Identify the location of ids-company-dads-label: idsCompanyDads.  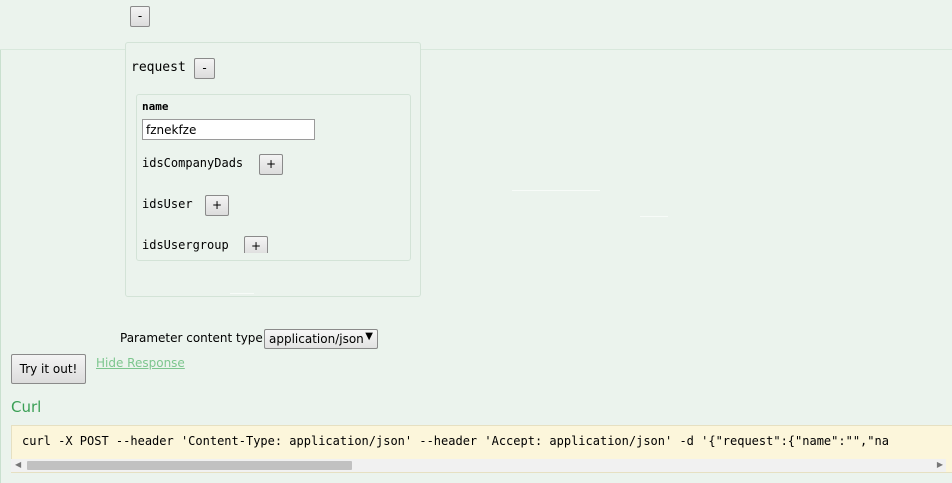
(193, 163).